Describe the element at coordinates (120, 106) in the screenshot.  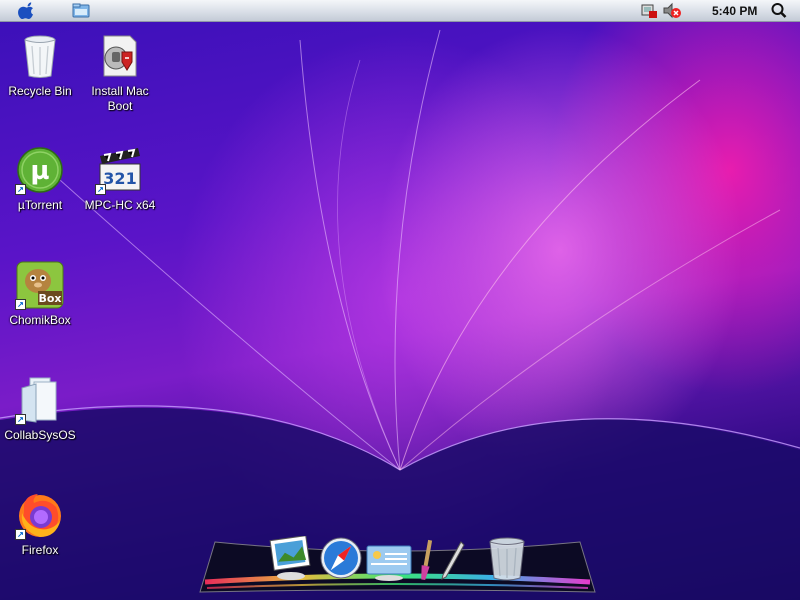
I see `label-line-2: Boot` at that location.